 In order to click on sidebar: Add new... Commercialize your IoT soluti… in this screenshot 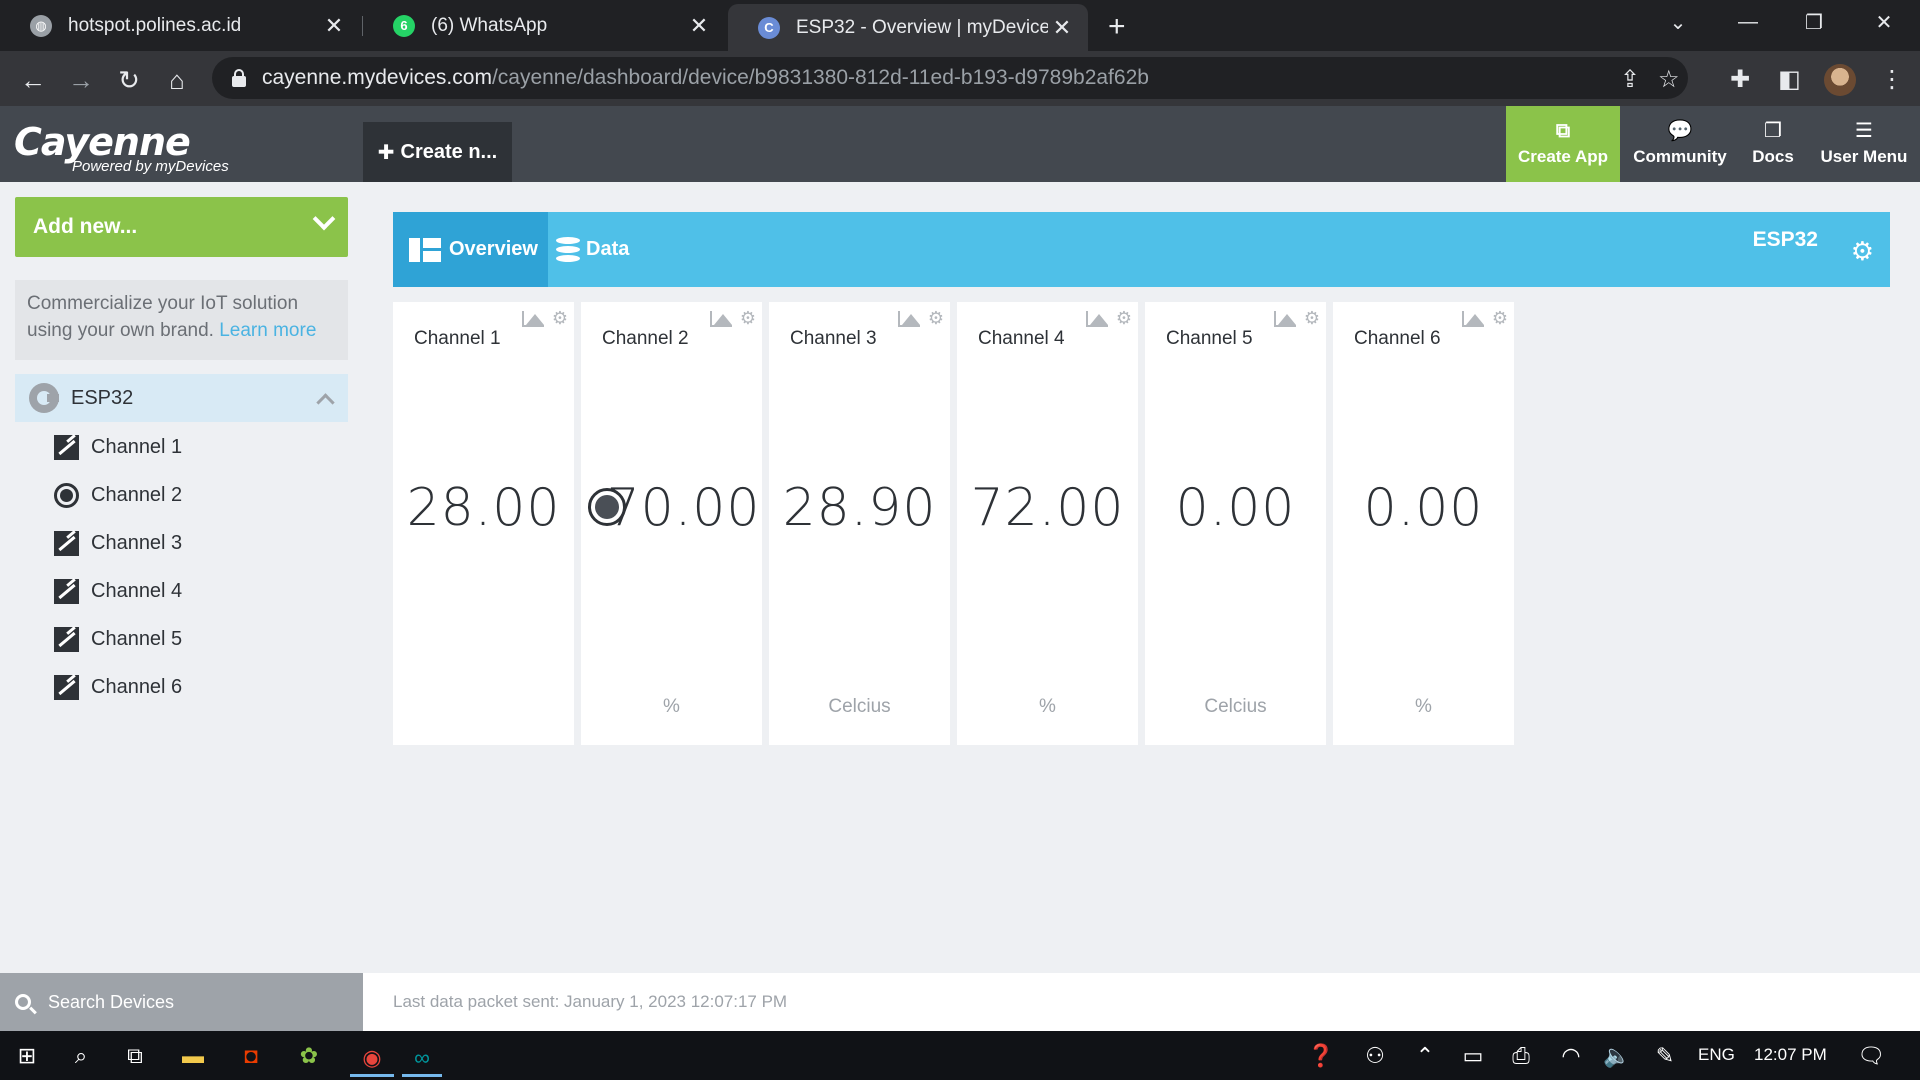, I will do `click(181, 577)`.